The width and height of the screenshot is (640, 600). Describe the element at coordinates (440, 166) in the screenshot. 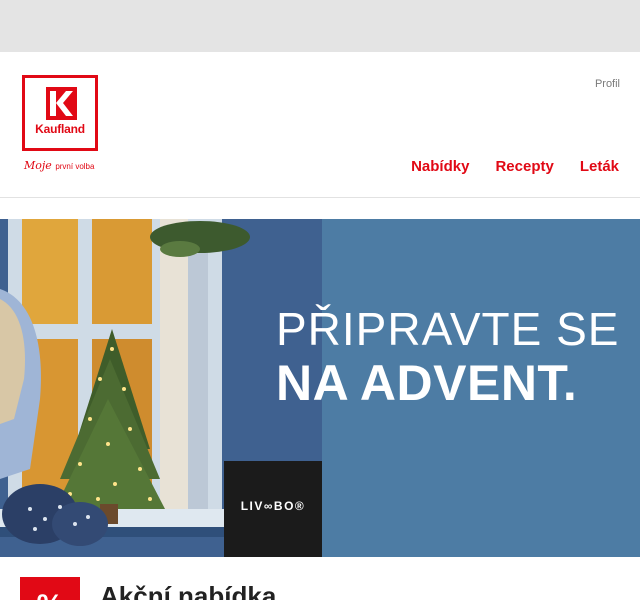

I see `nav-item-nabidky: Nabídky` at that location.